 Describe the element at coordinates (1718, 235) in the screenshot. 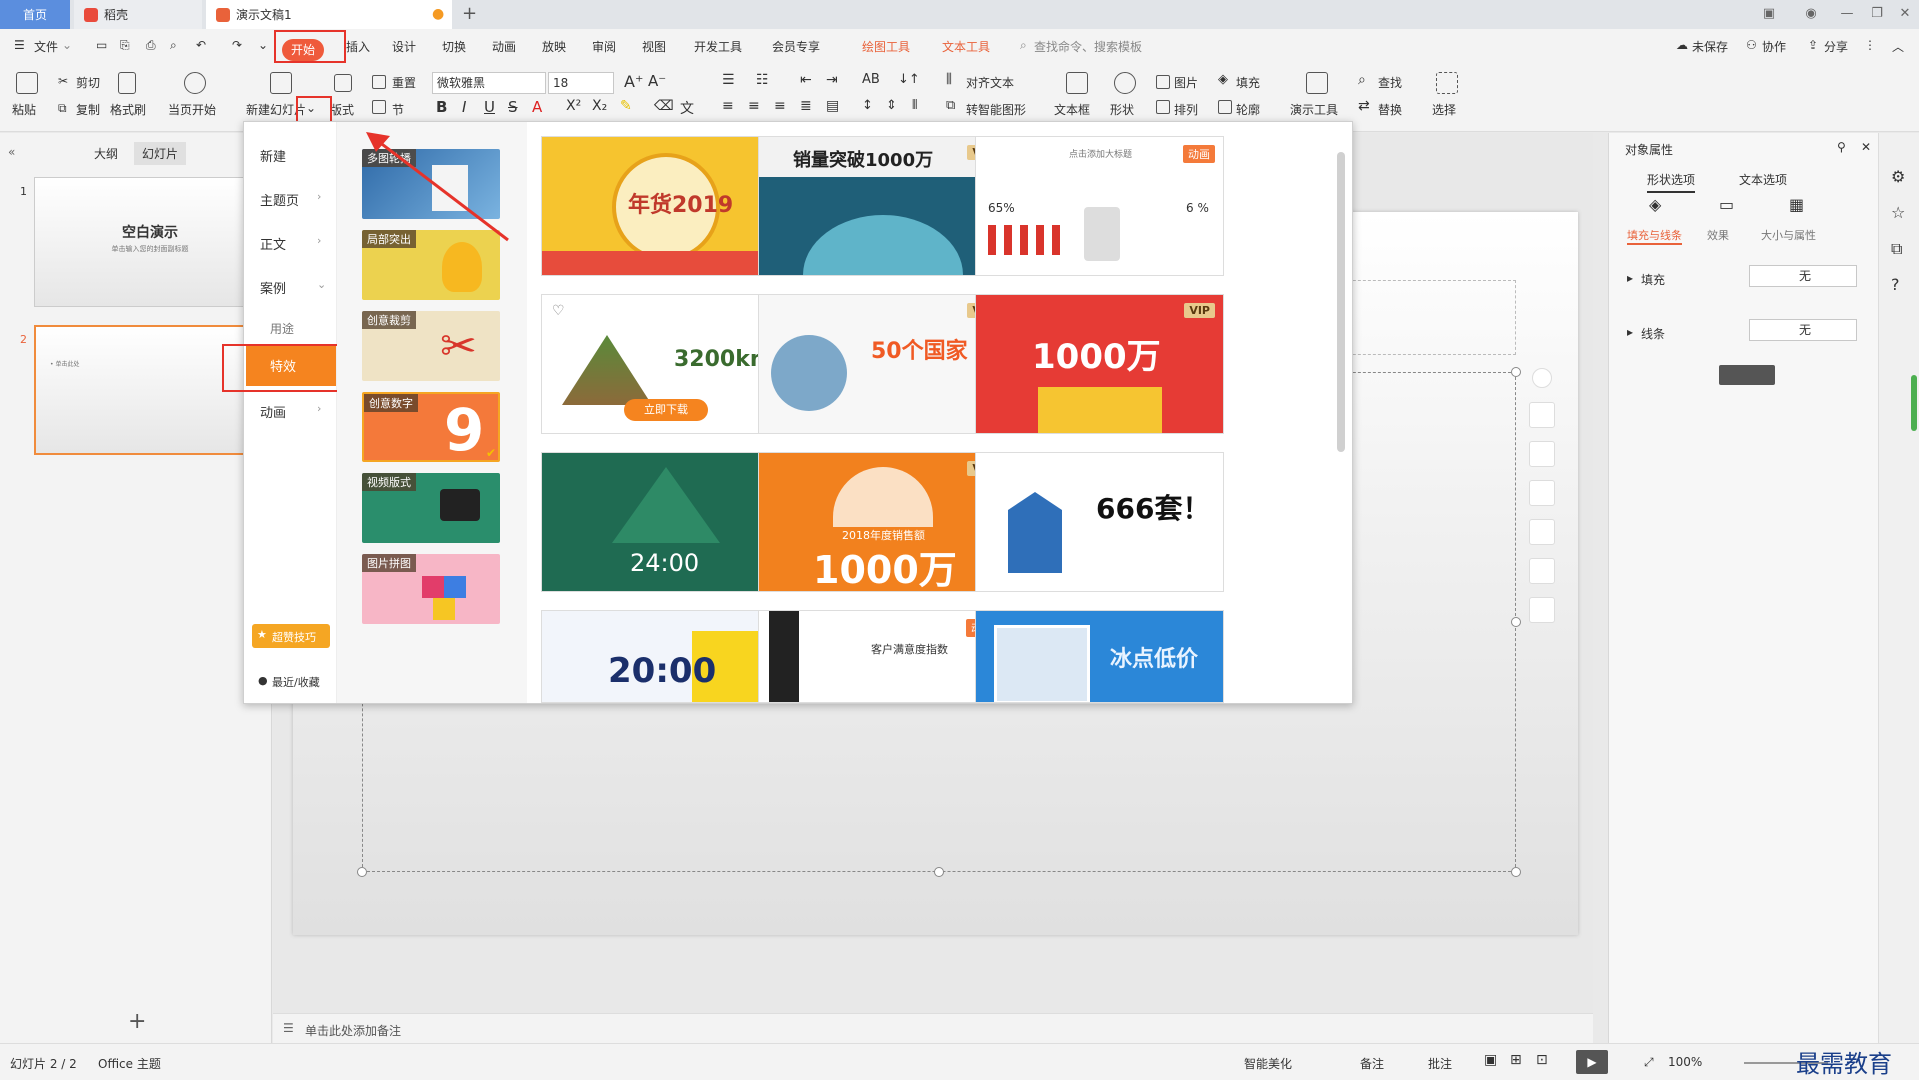

I see `subtab-effect: 效果` at that location.